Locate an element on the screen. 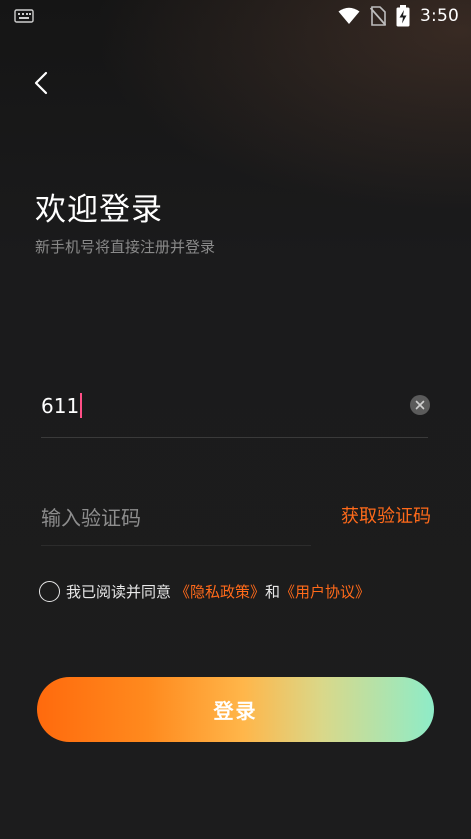  keyboard-icon is located at coordinates (24, 16).